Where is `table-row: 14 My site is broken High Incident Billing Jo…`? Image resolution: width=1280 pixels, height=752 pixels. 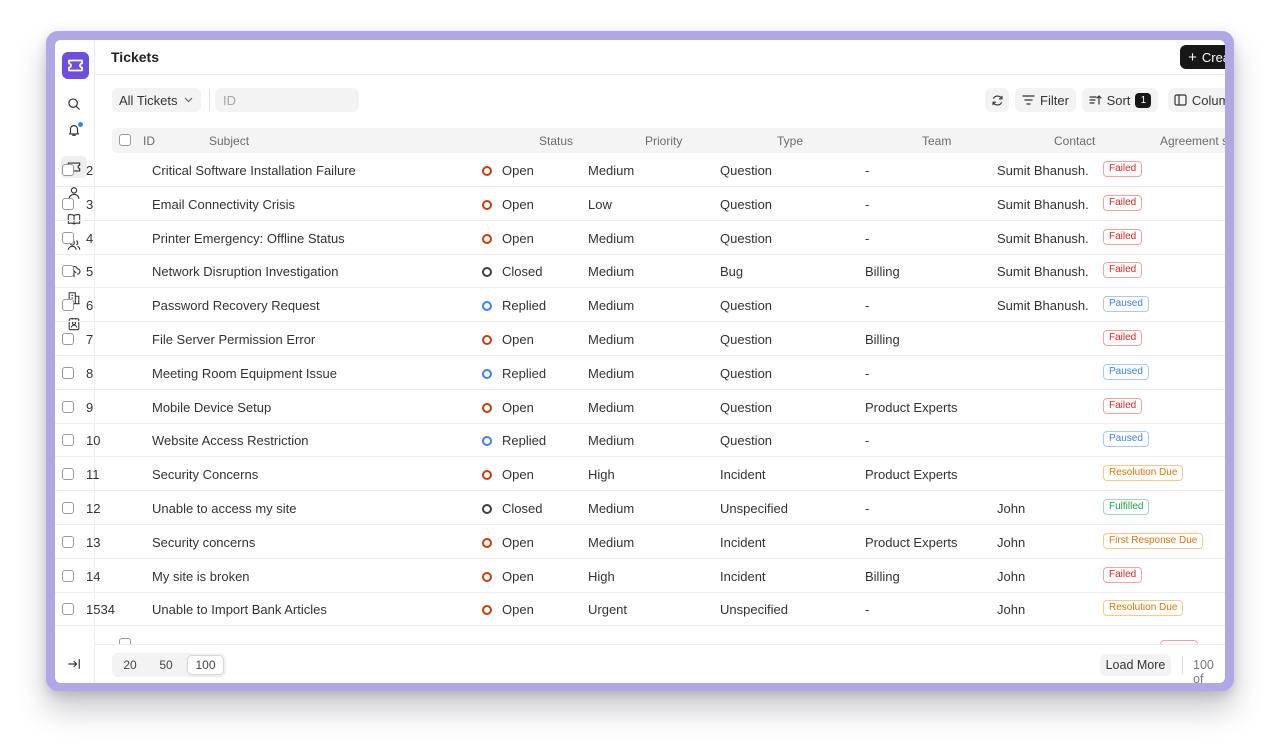 table-row: 14 My site is broken High Incident Billing Jo… is located at coordinates (640, 576).